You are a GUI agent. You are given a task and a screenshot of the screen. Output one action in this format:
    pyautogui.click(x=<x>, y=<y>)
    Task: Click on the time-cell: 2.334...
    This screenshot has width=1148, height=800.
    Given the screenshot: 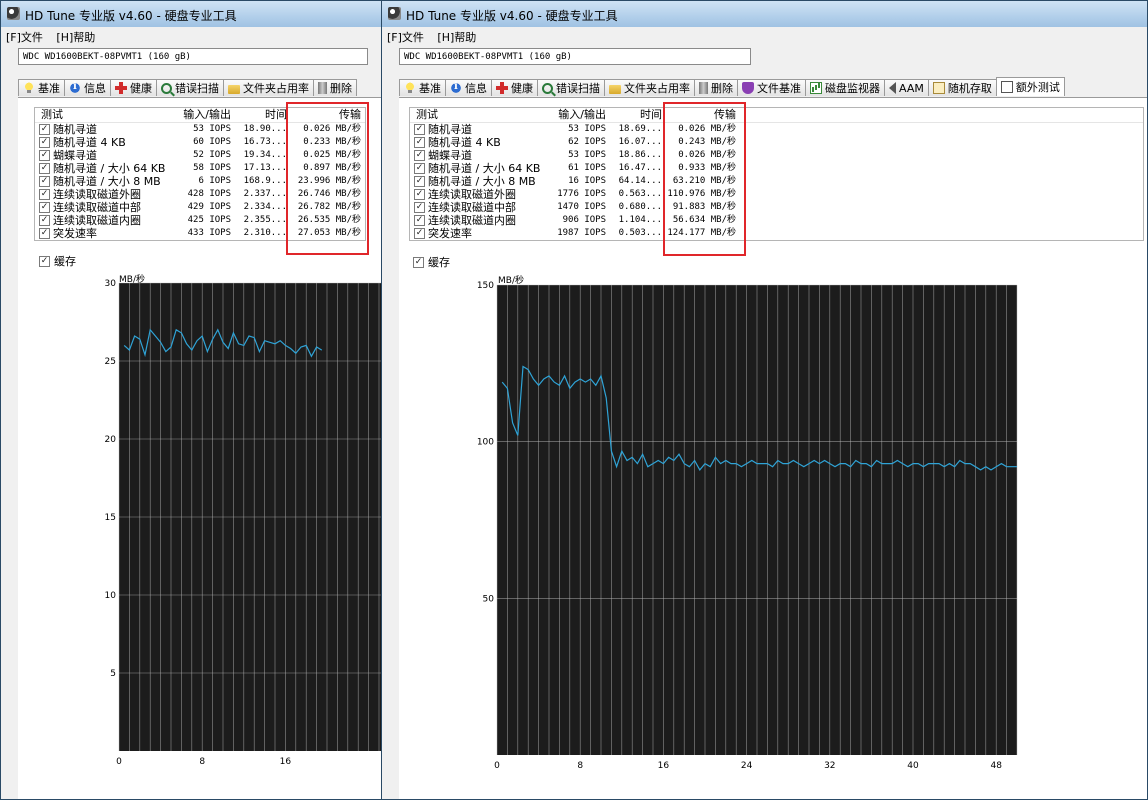 What is the action you would take?
    pyautogui.click(x=265, y=207)
    